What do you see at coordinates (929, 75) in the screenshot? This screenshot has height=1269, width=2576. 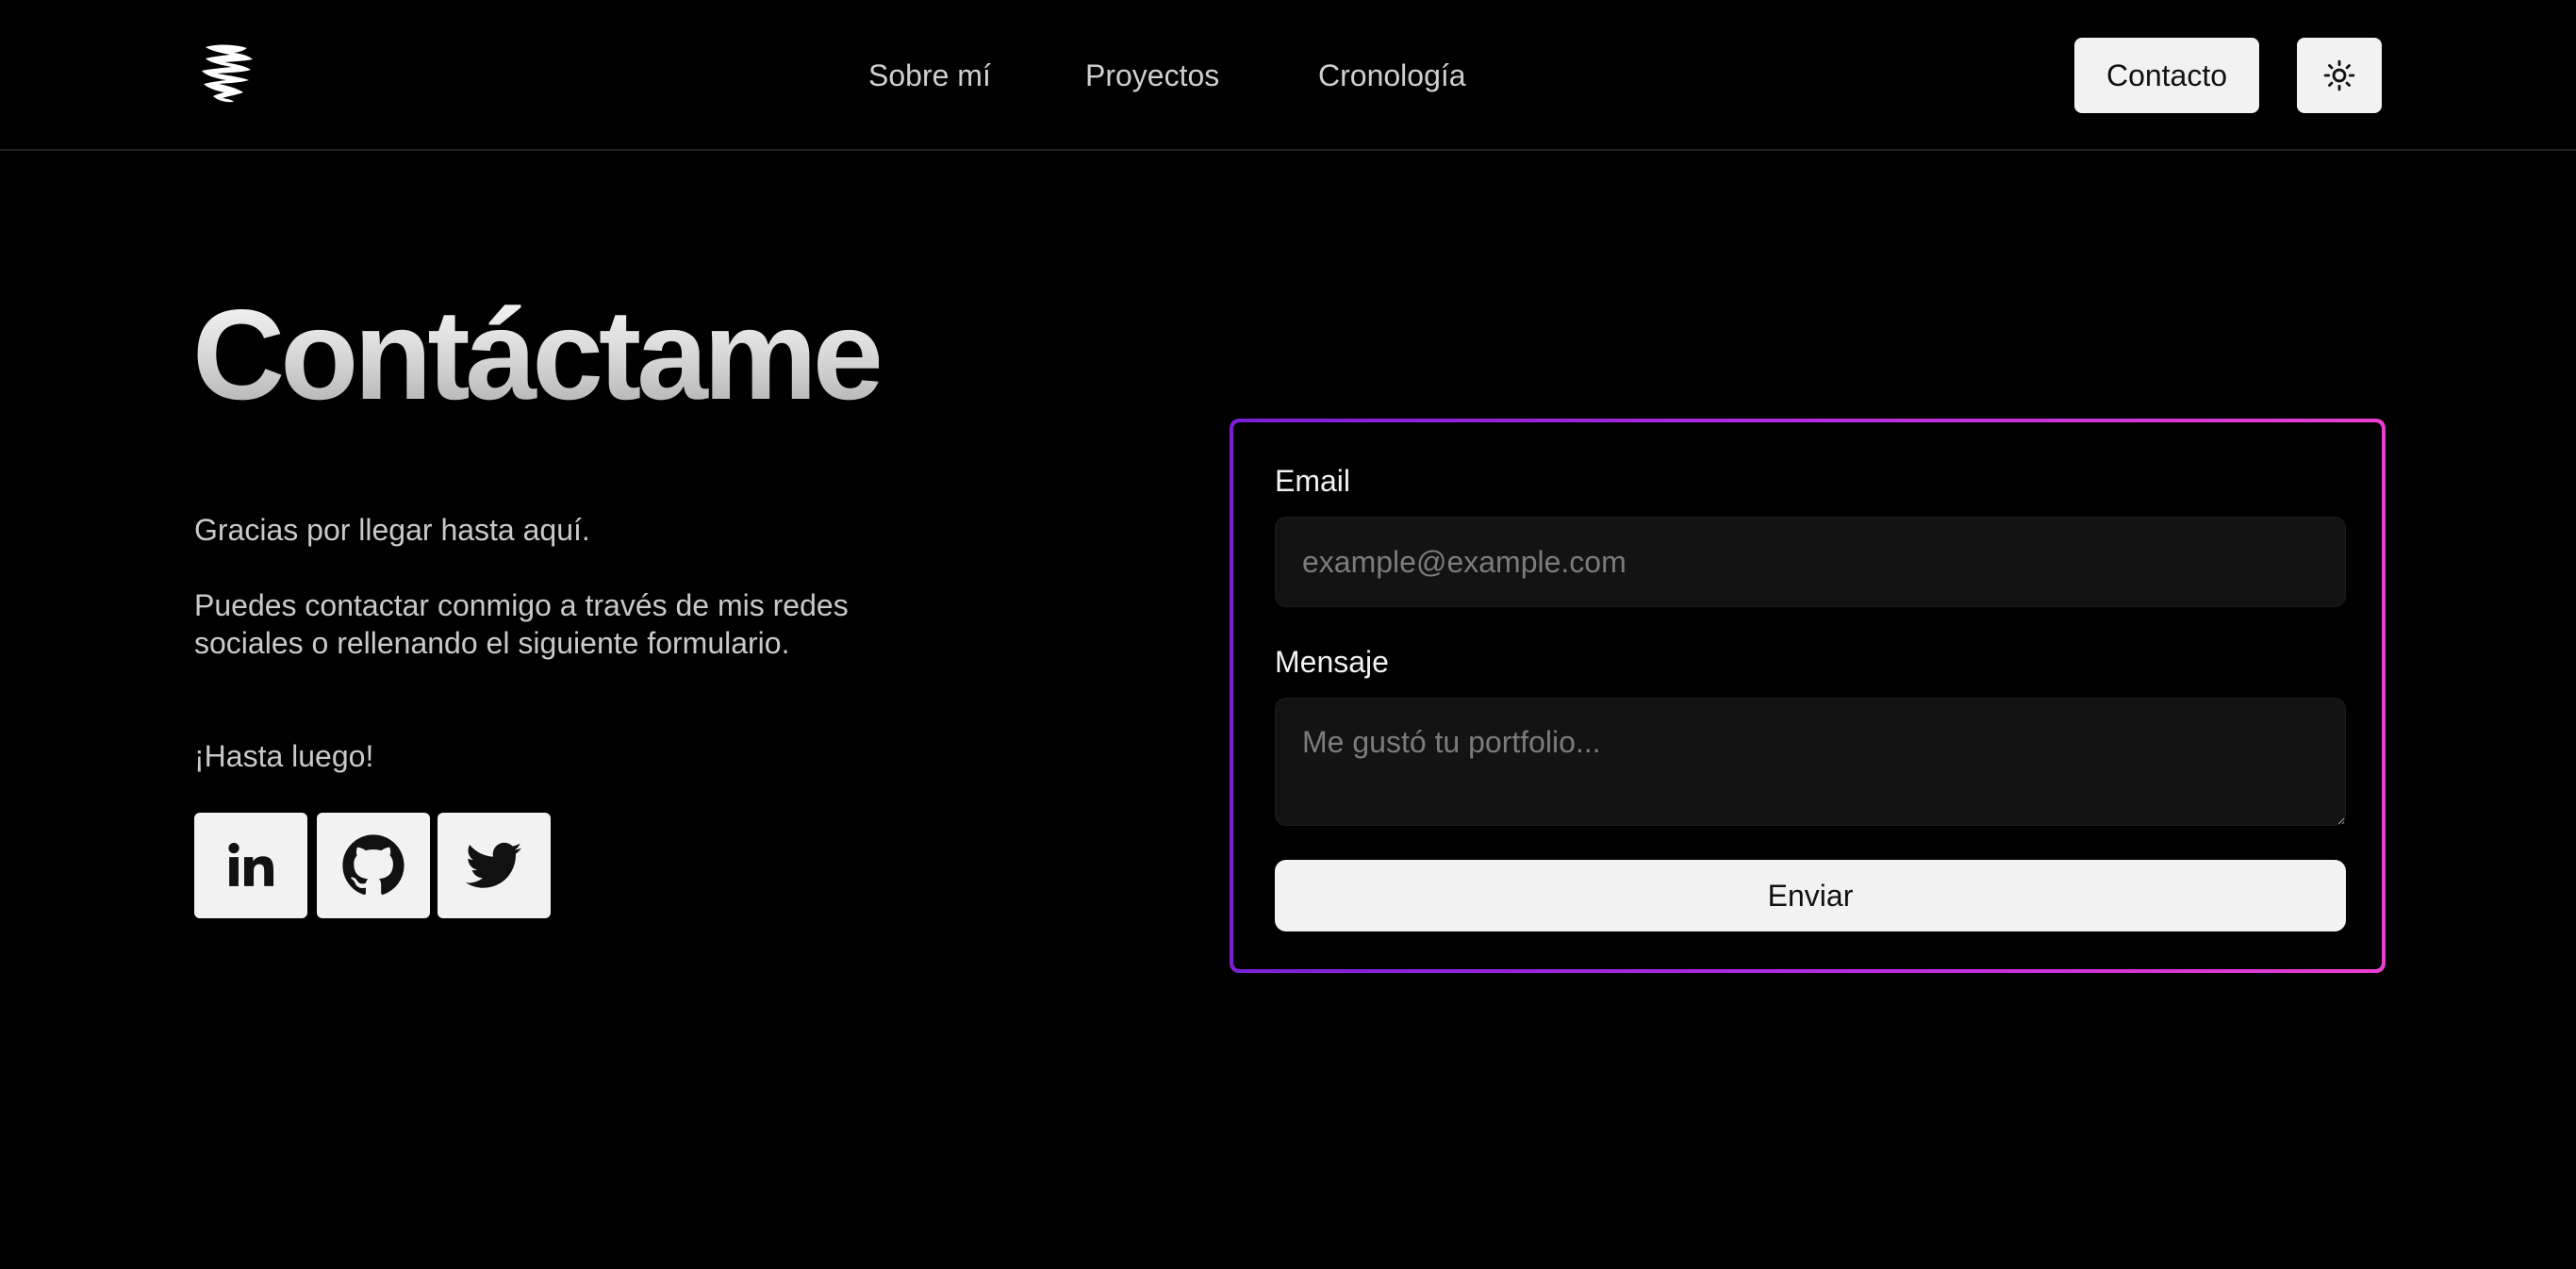 I see `nav-link-sobre-mi: Sobre mí` at bounding box center [929, 75].